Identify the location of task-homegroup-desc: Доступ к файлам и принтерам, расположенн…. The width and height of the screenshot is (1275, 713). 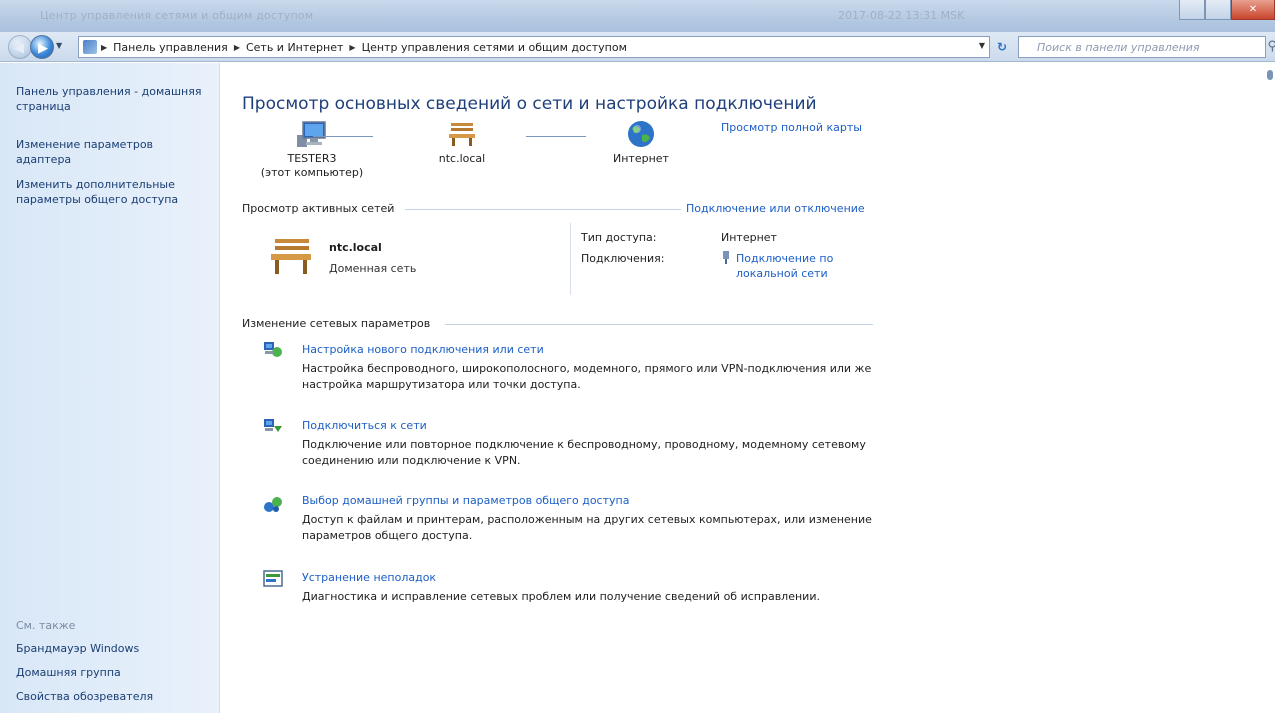
(587, 527).